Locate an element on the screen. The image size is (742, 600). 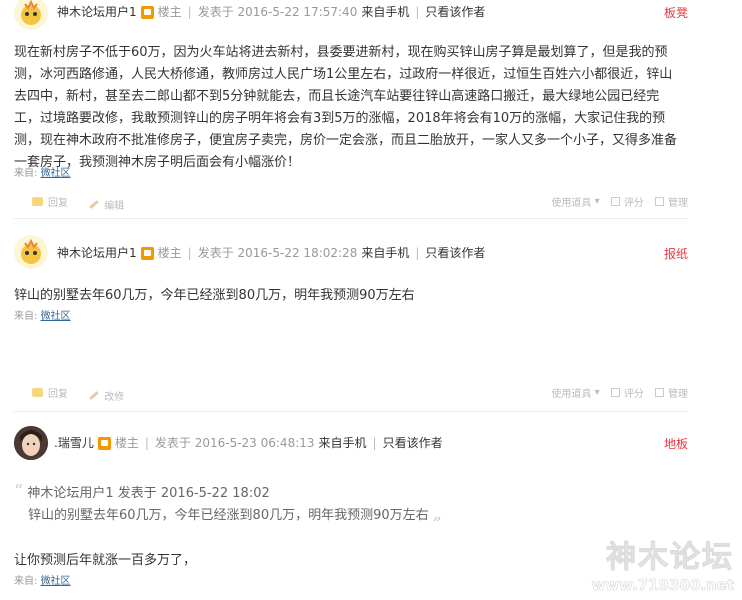
edit-button: 改修 is located at coordinates (97, 395).